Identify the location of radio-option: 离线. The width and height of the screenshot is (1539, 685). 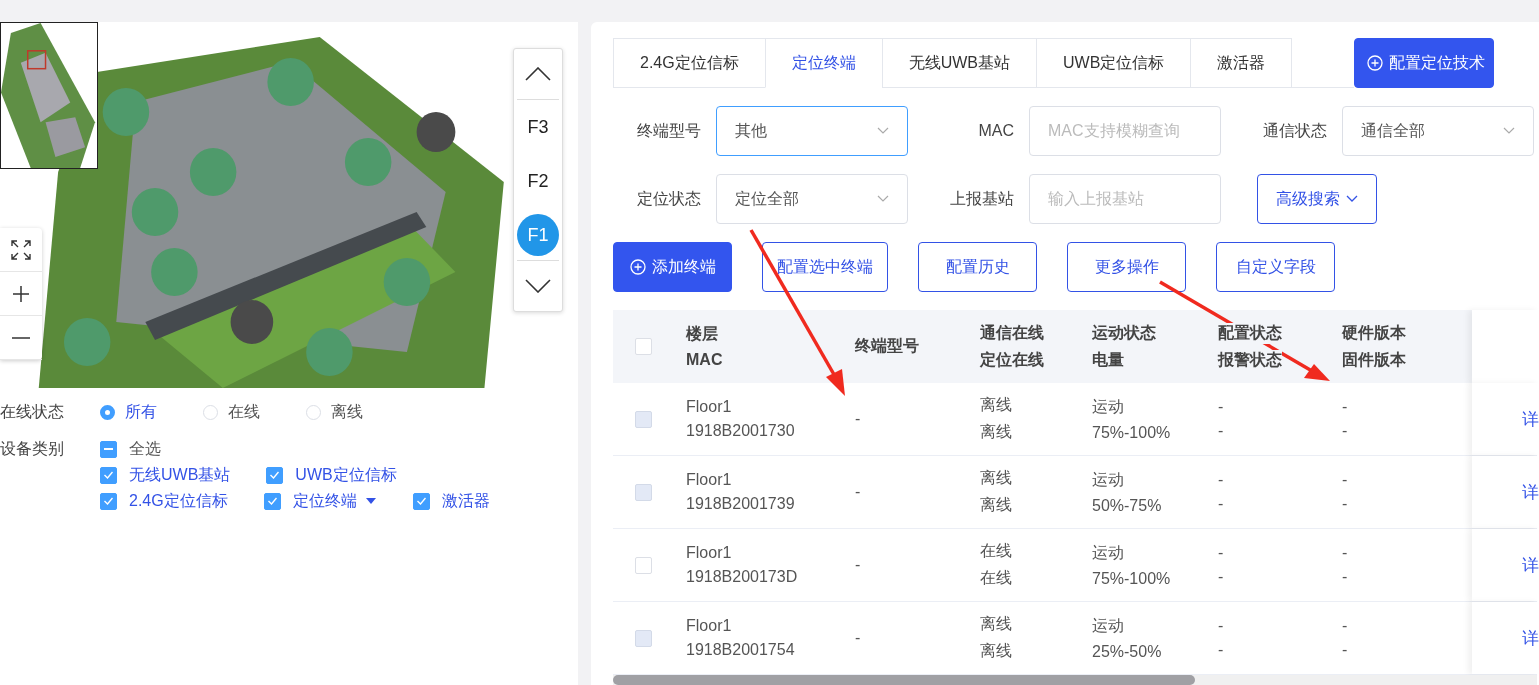
(357, 412).